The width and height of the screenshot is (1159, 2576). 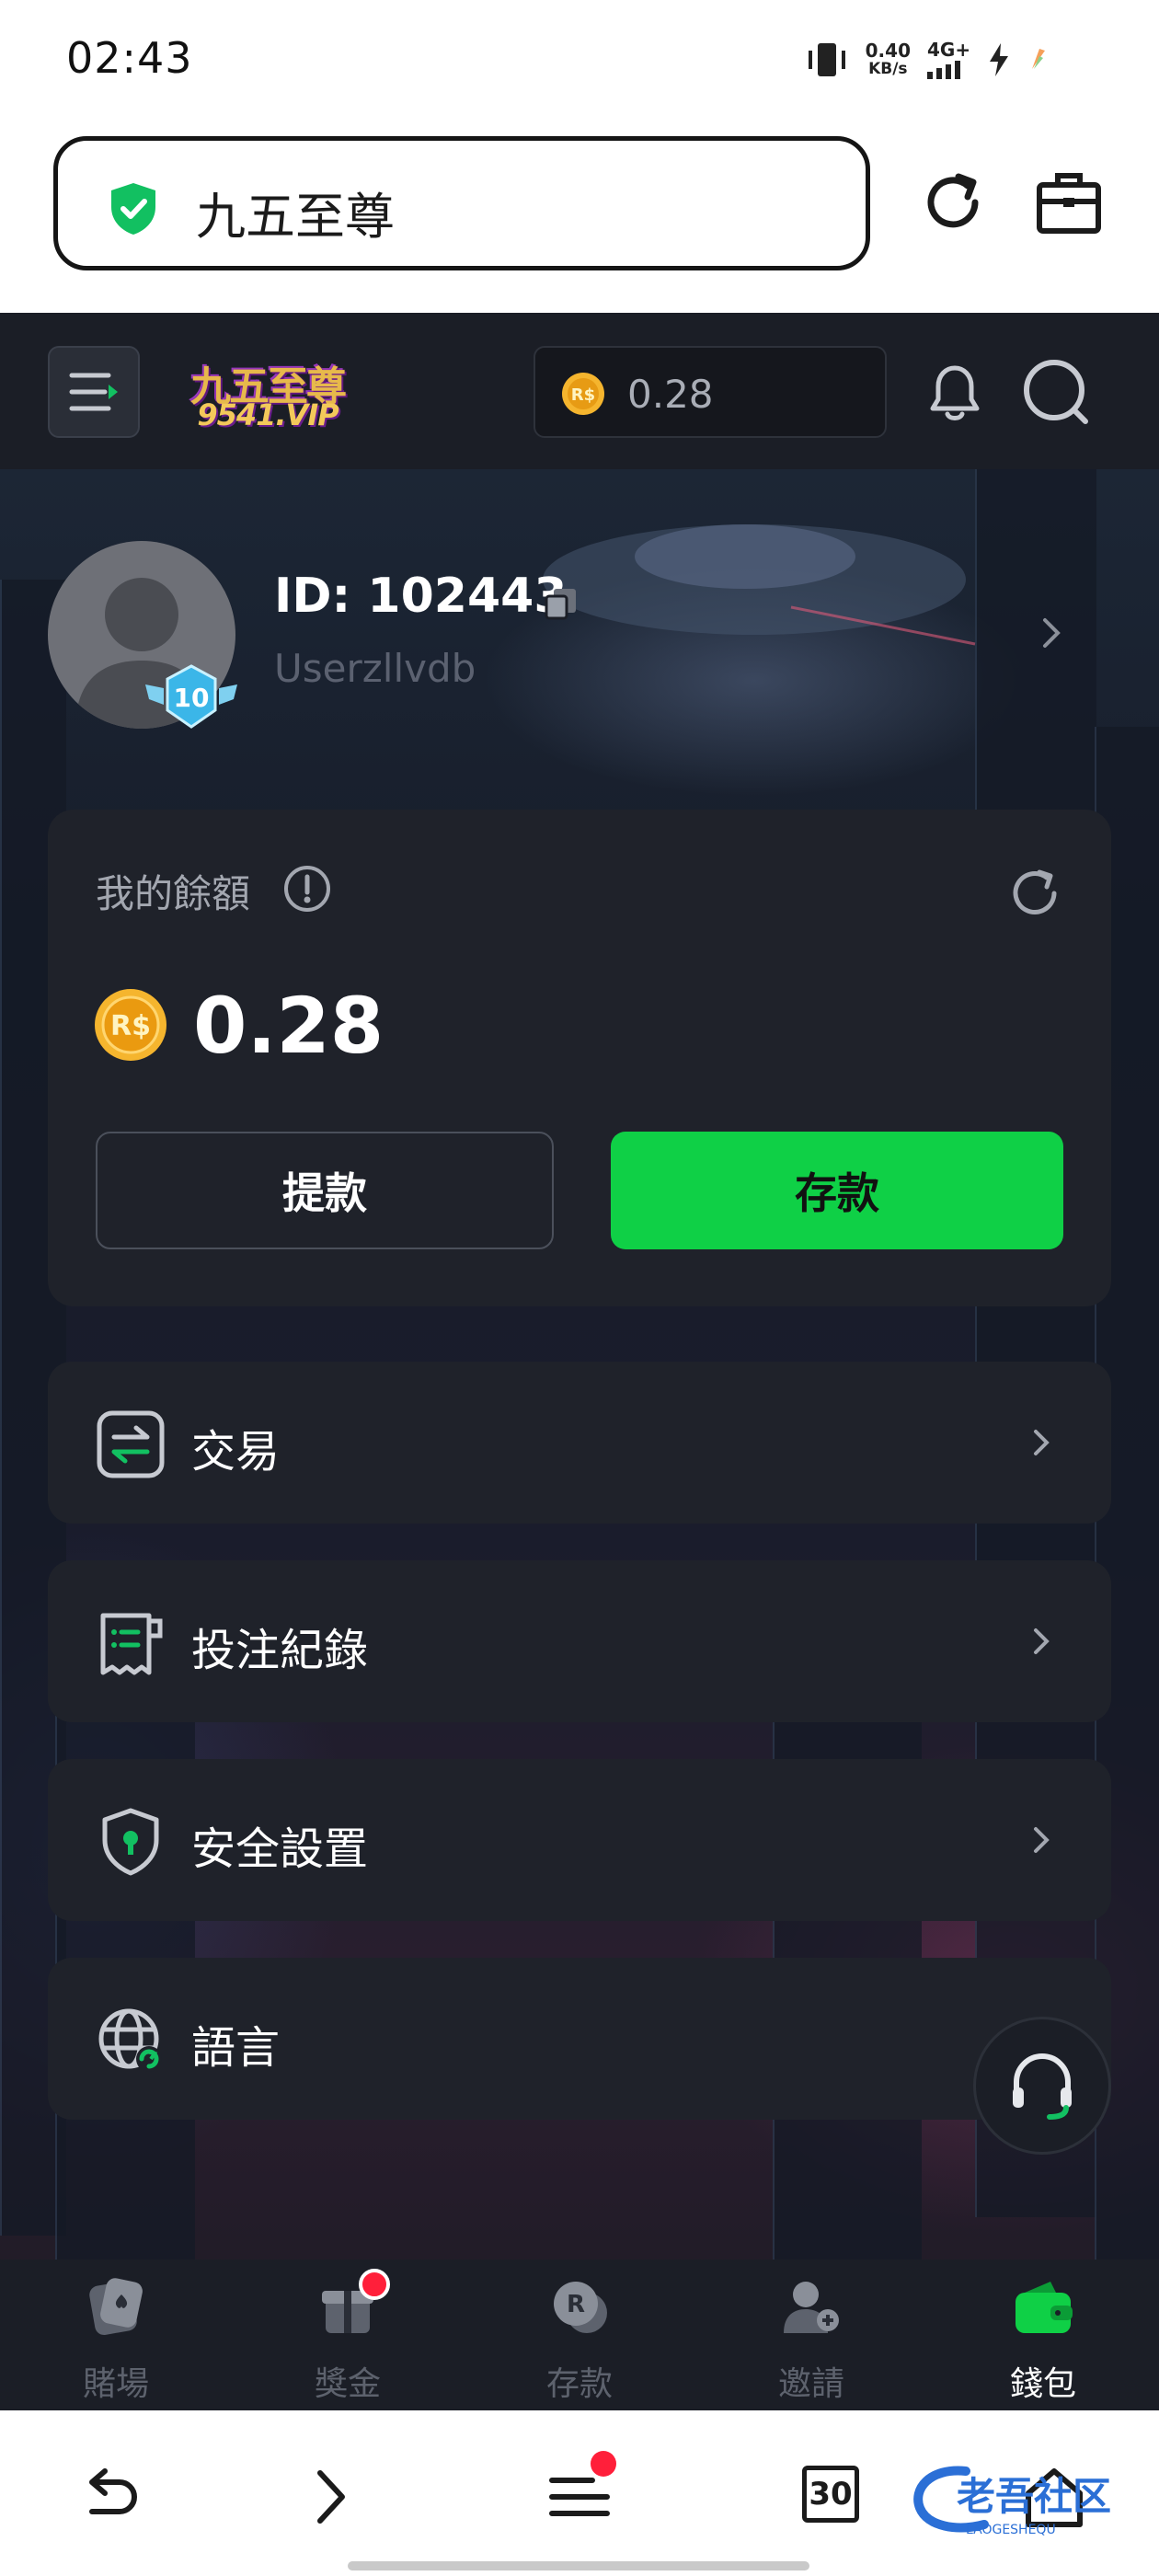 I want to click on svg-text: 老吾社区, so click(x=1034, y=2496).